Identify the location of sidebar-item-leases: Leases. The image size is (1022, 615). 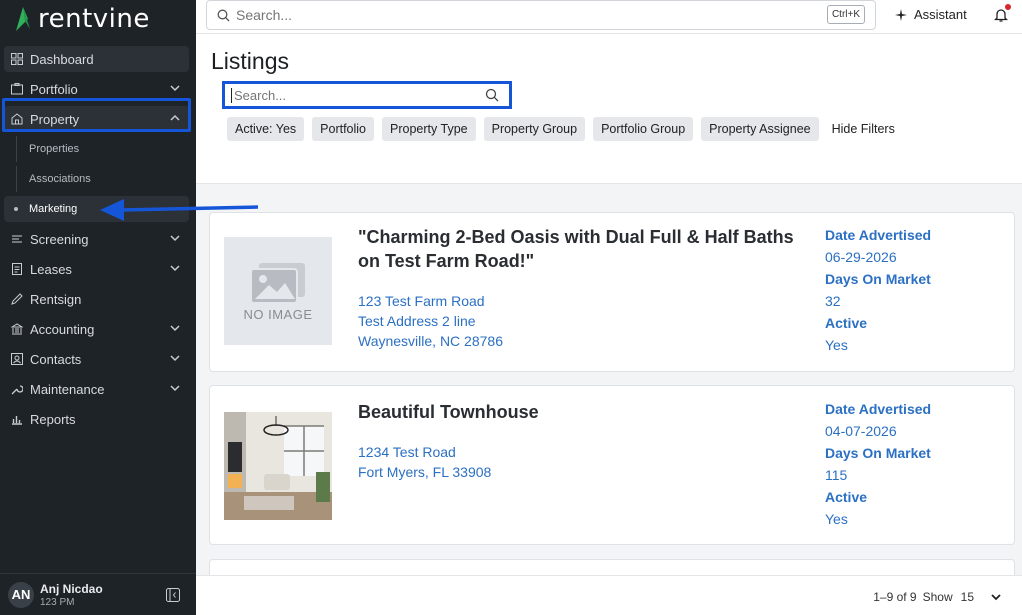
(96, 269).